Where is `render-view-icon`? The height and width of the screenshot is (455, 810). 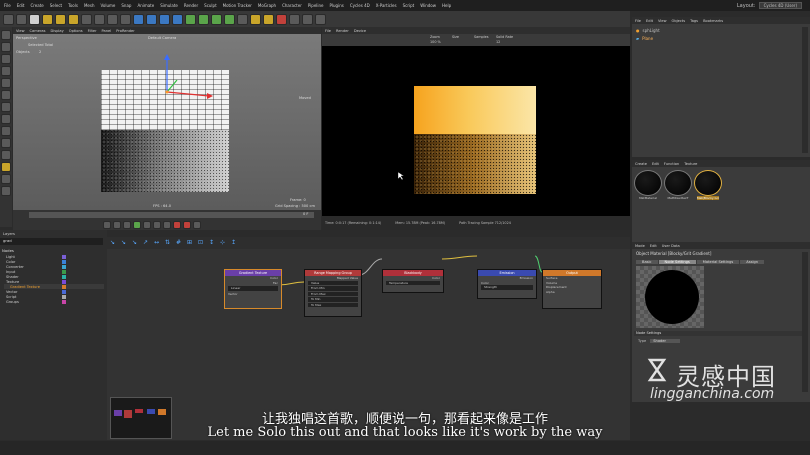 render-view-icon is located at coordinates (138, 19).